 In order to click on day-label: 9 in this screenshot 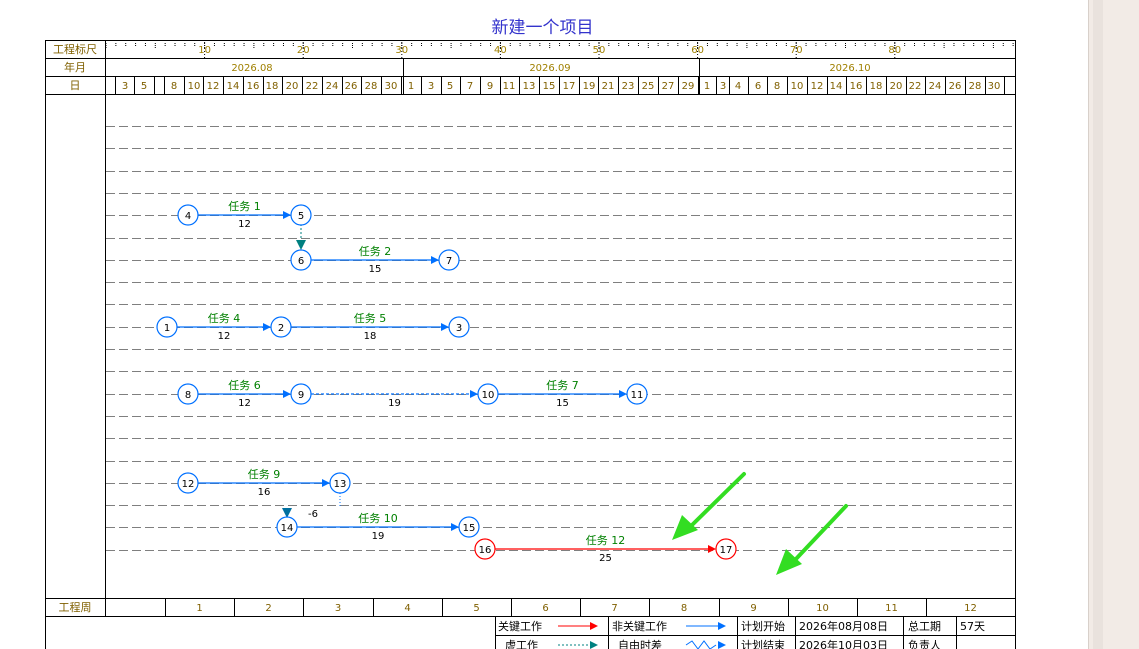, I will do `click(490, 86)`.